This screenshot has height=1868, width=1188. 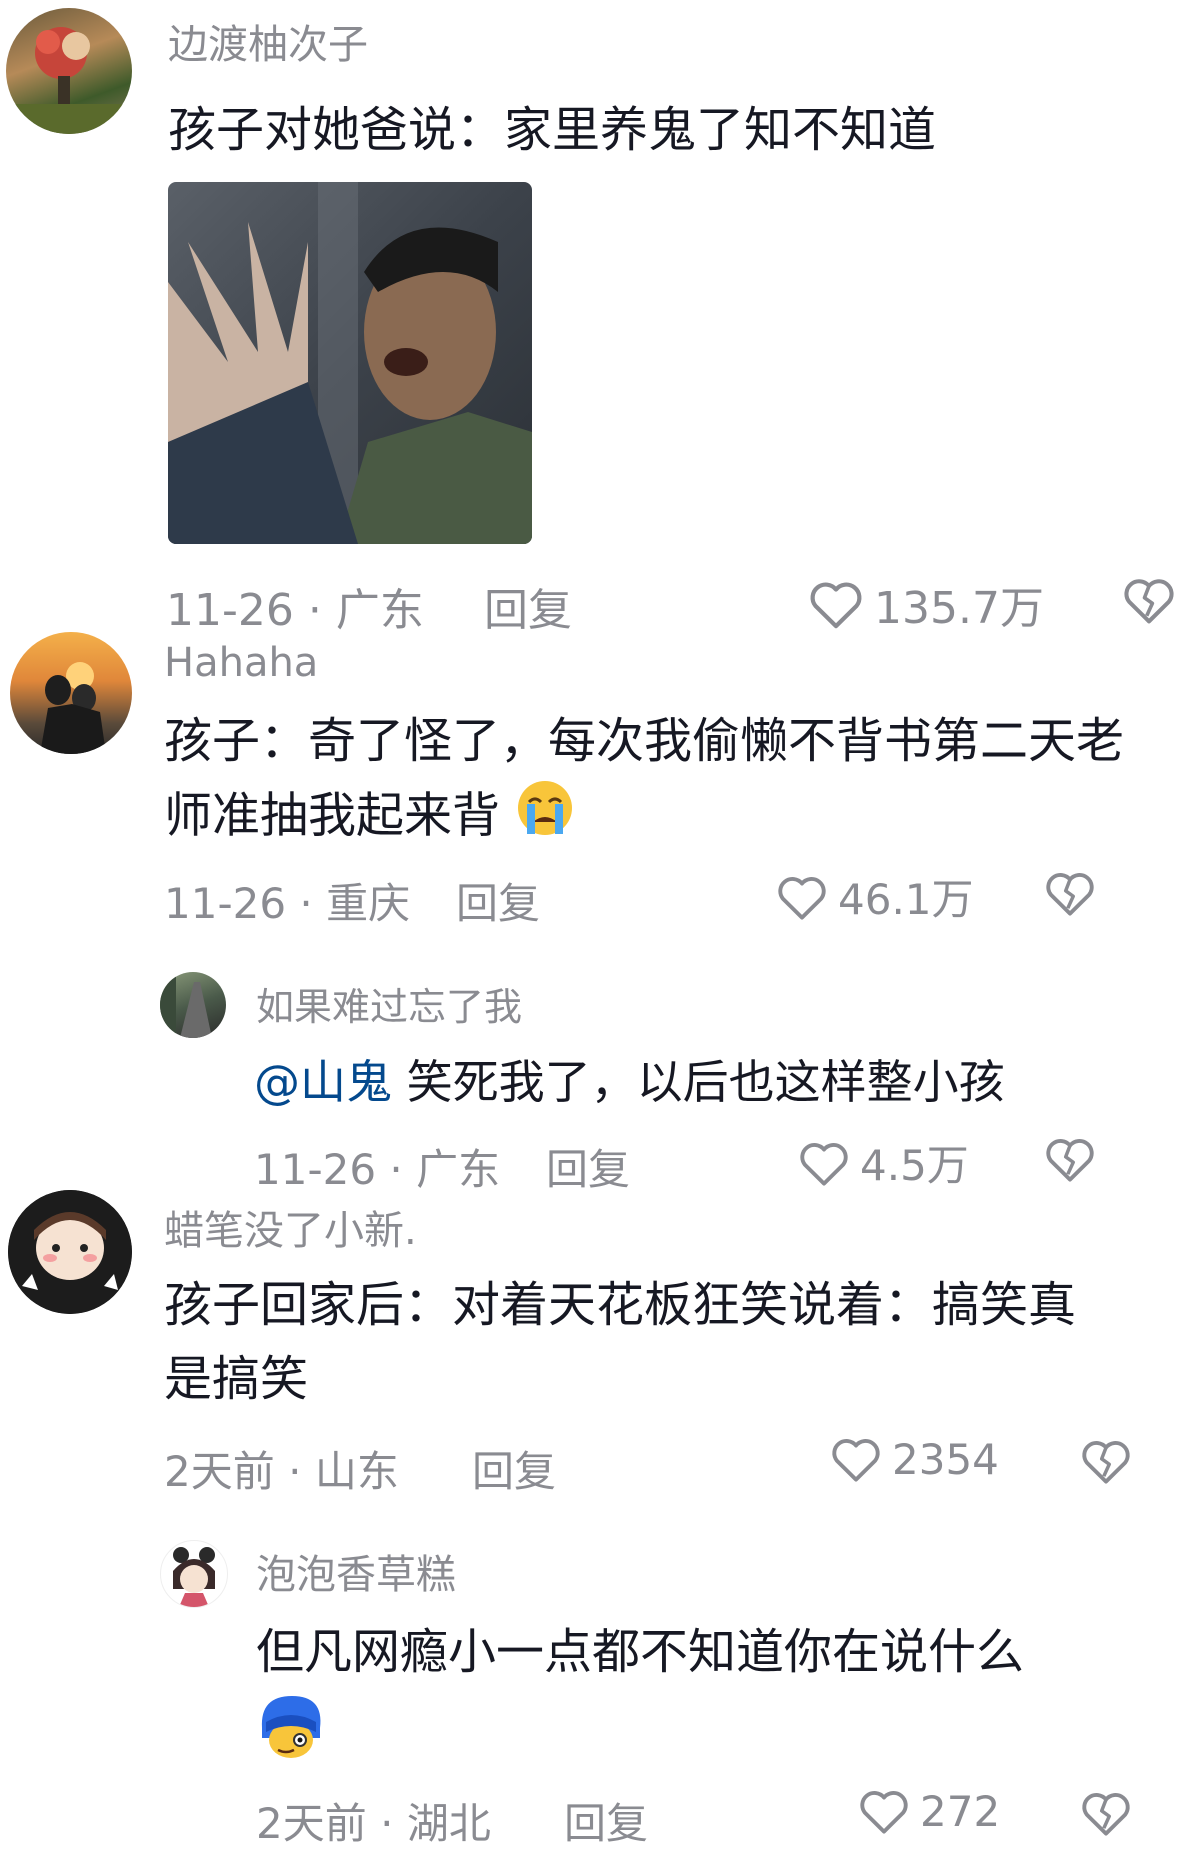 What do you see at coordinates (389, 1003) in the screenshot?
I see `username: 如果难过忘了我` at bounding box center [389, 1003].